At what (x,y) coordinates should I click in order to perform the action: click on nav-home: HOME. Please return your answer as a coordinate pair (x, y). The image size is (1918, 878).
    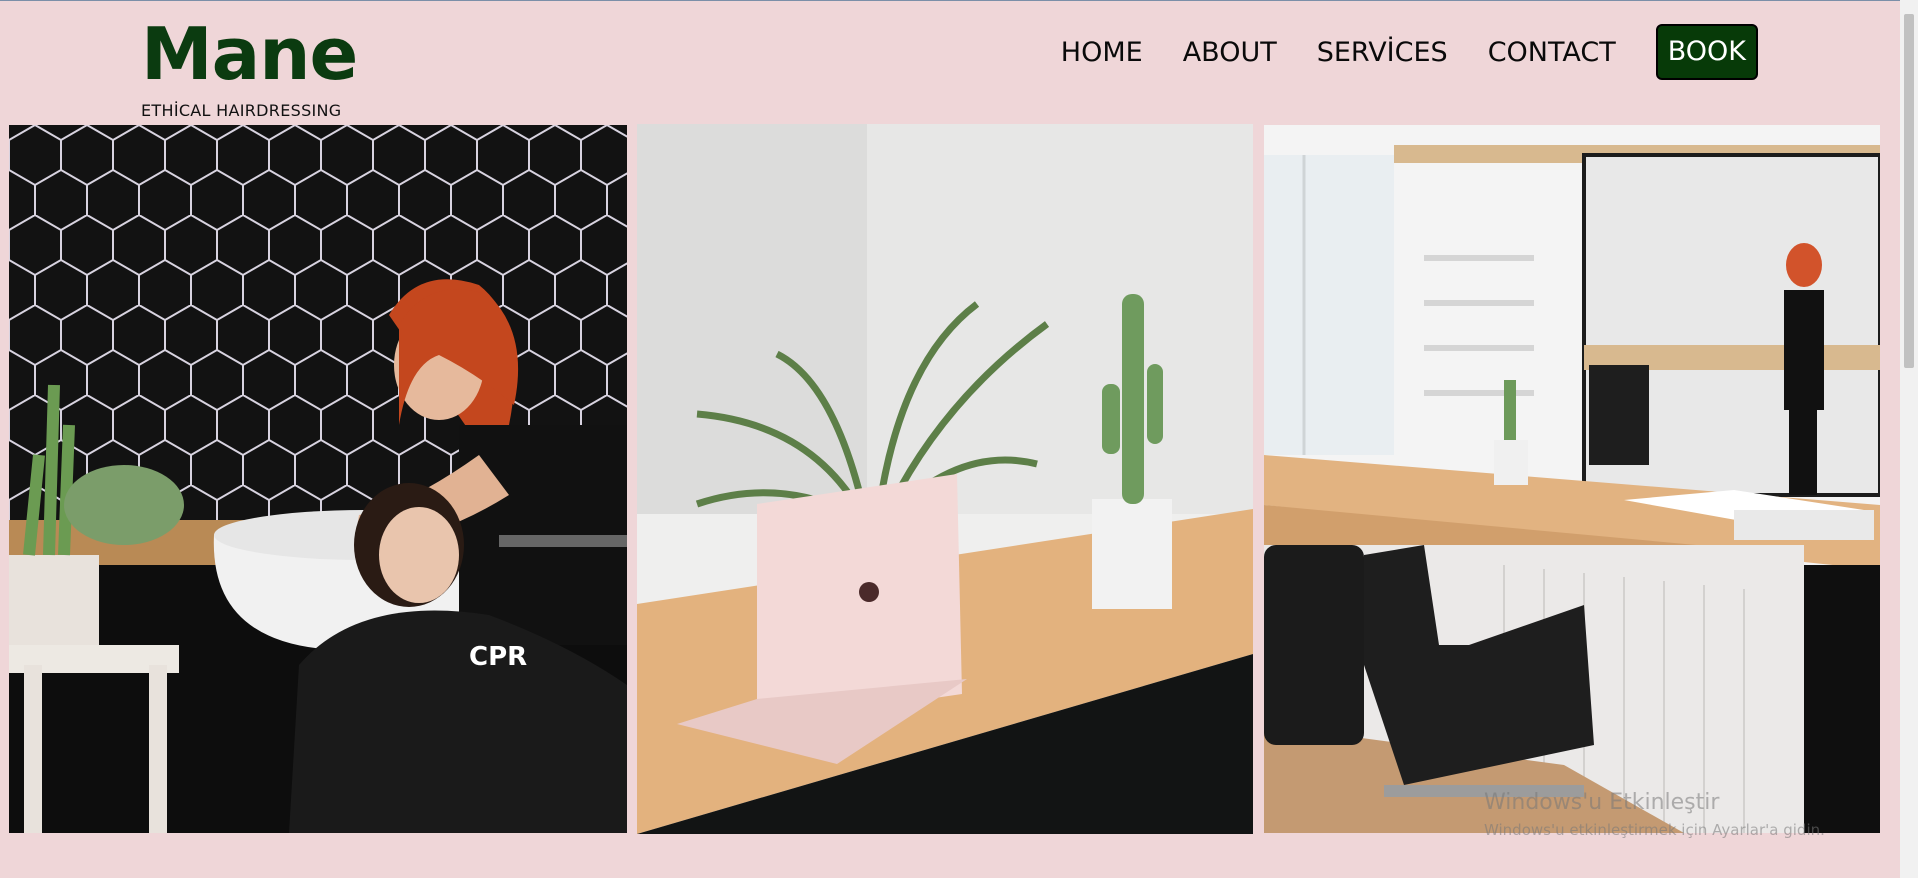
    Looking at the image, I should click on (1102, 52).